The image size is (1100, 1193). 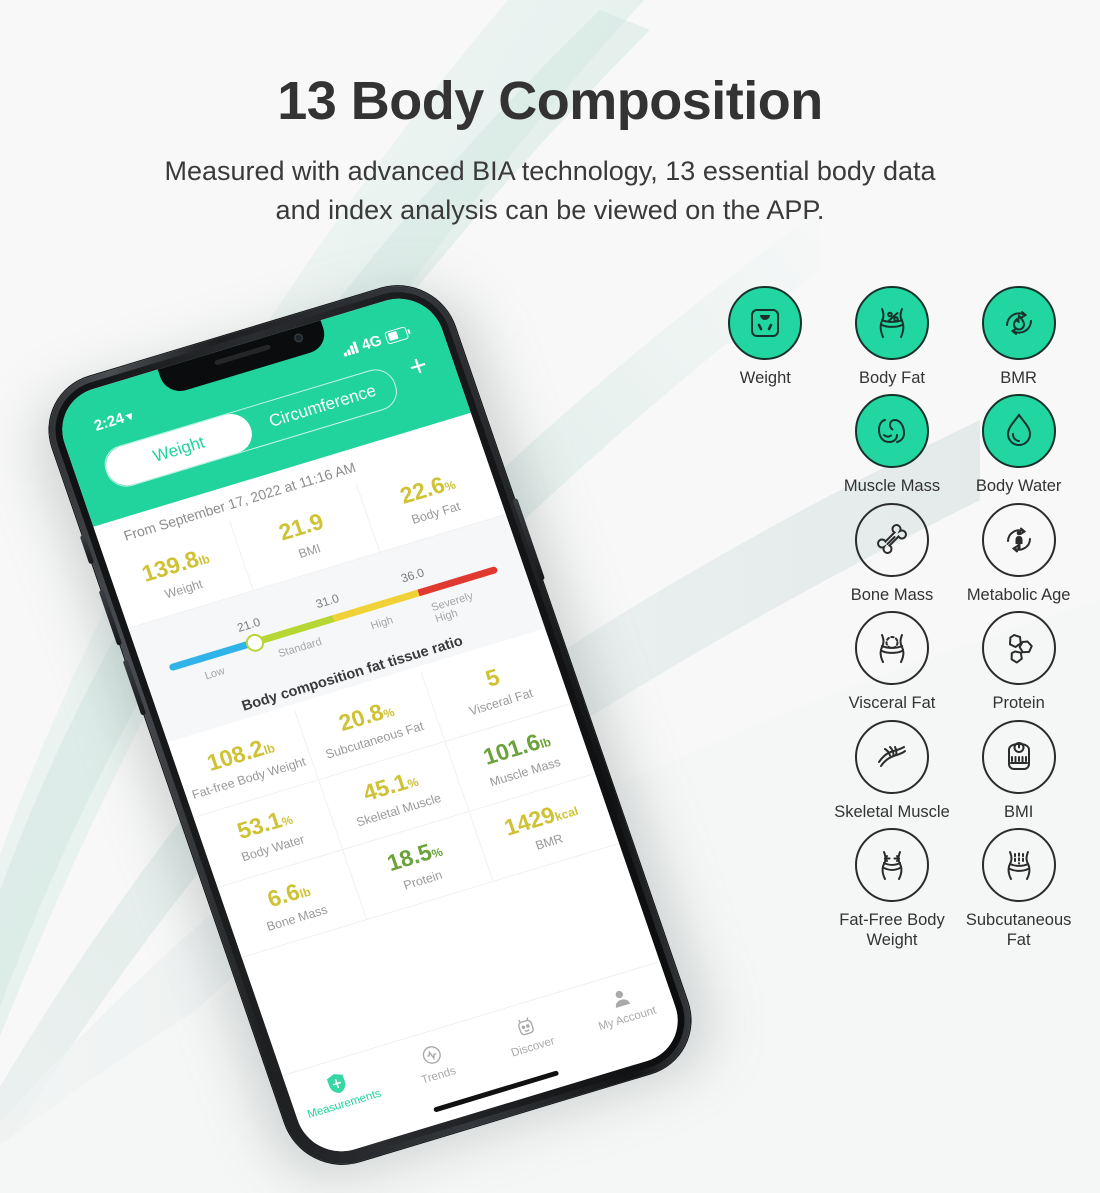 What do you see at coordinates (1018, 703) in the screenshot?
I see `icon-label: Protein` at bounding box center [1018, 703].